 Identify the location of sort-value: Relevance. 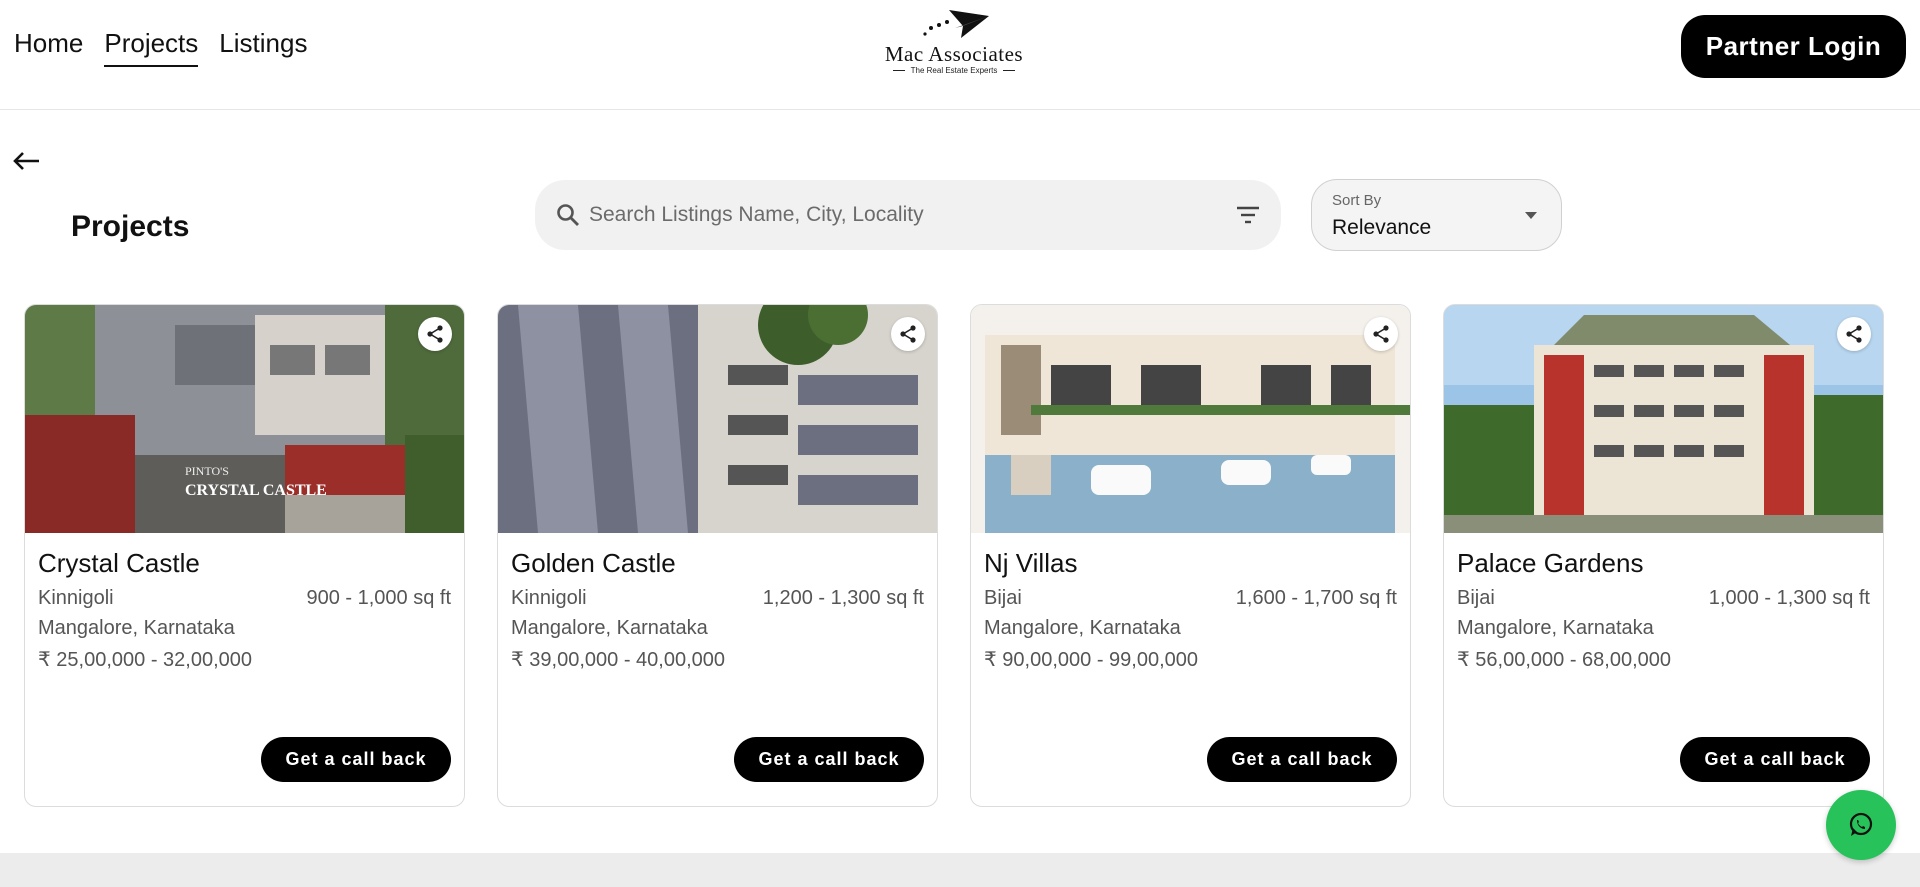
(1382, 227).